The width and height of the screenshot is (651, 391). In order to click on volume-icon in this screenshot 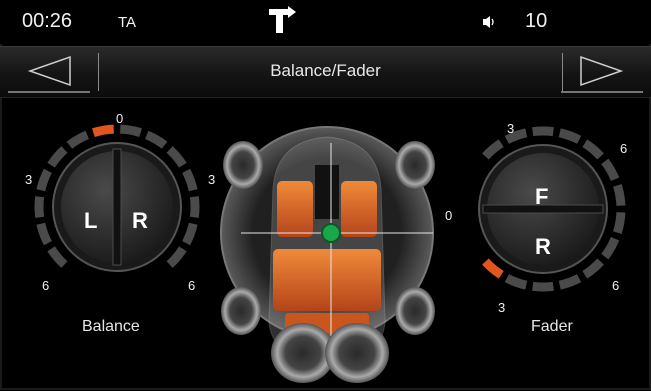, I will do `click(488, 22)`.